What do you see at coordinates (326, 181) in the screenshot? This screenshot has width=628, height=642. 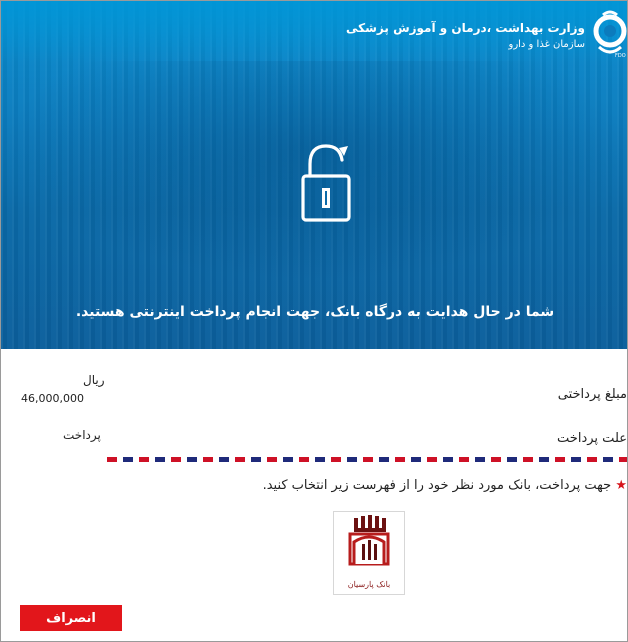 I see `unlock-icon` at bounding box center [326, 181].